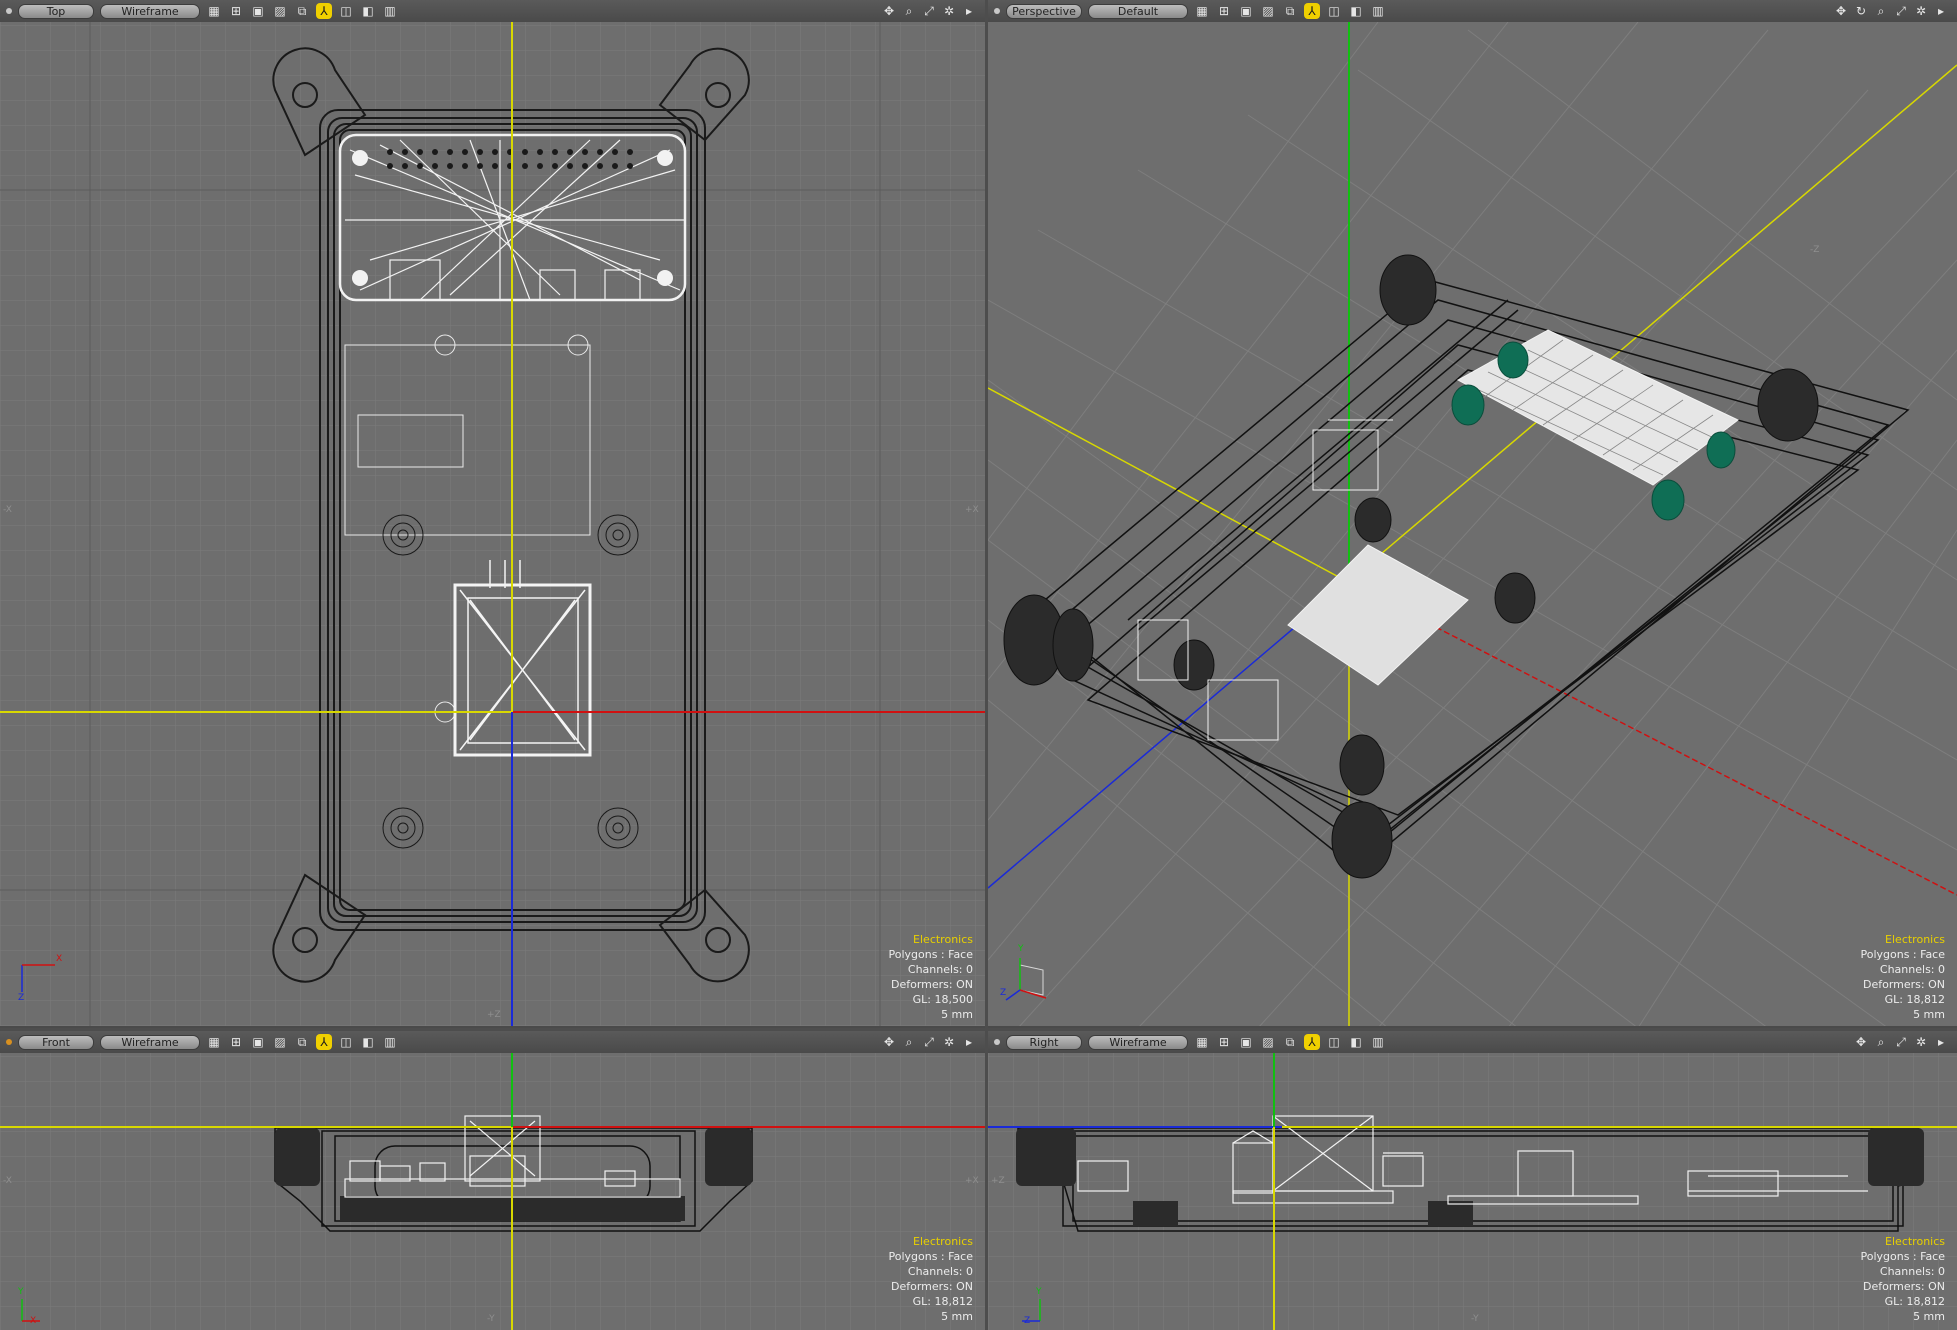 This screenshot has height=1330, width=1957. I want to click on rotate-icon: ↻, so click(1861, 11).